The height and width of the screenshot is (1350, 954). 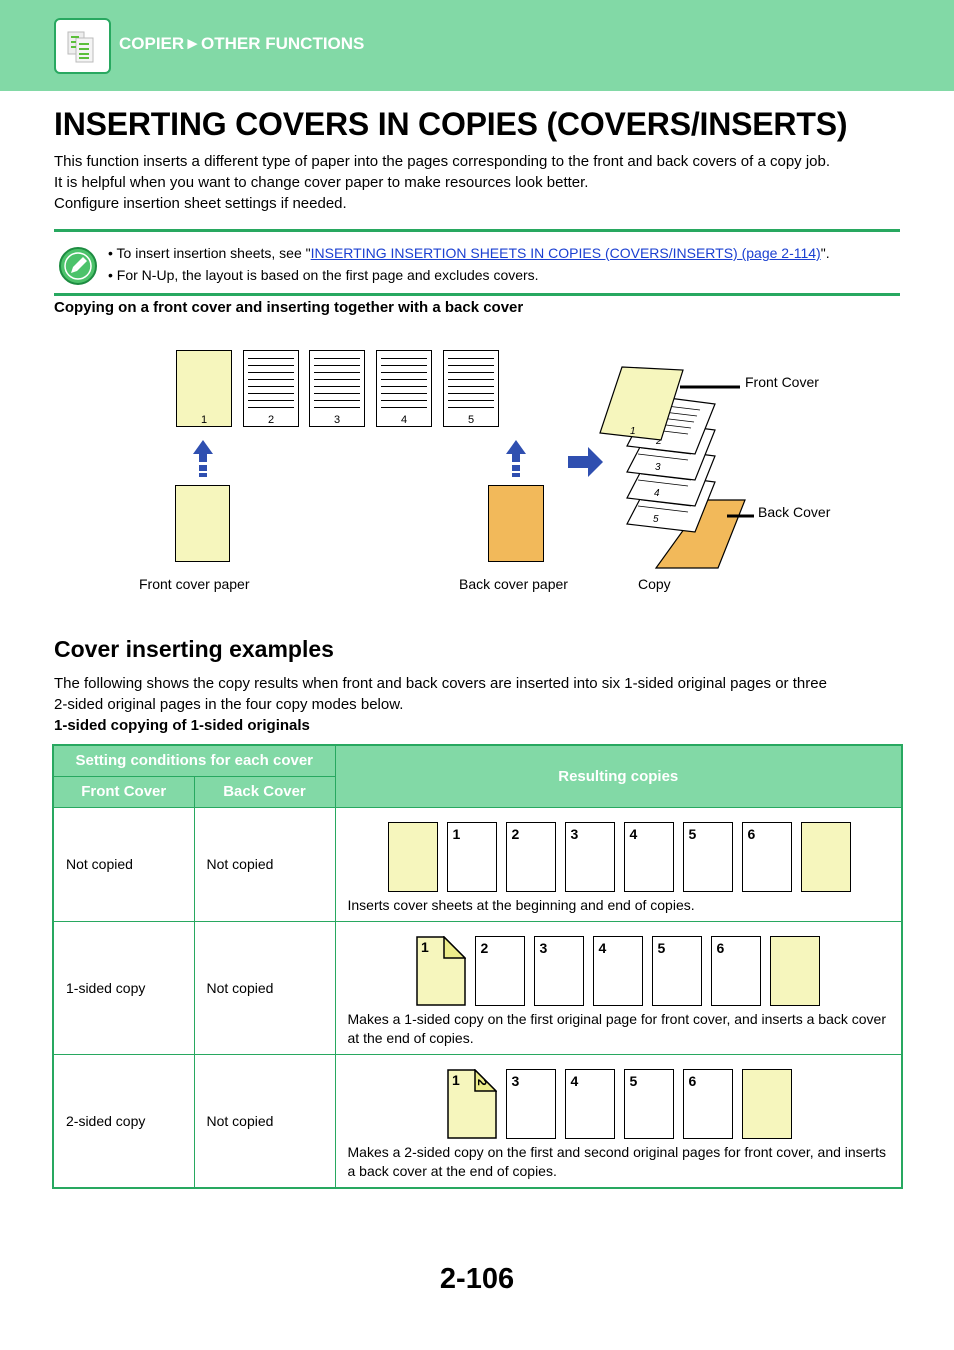 I want to click on back-cover-paper, so click(x=516, y=523).